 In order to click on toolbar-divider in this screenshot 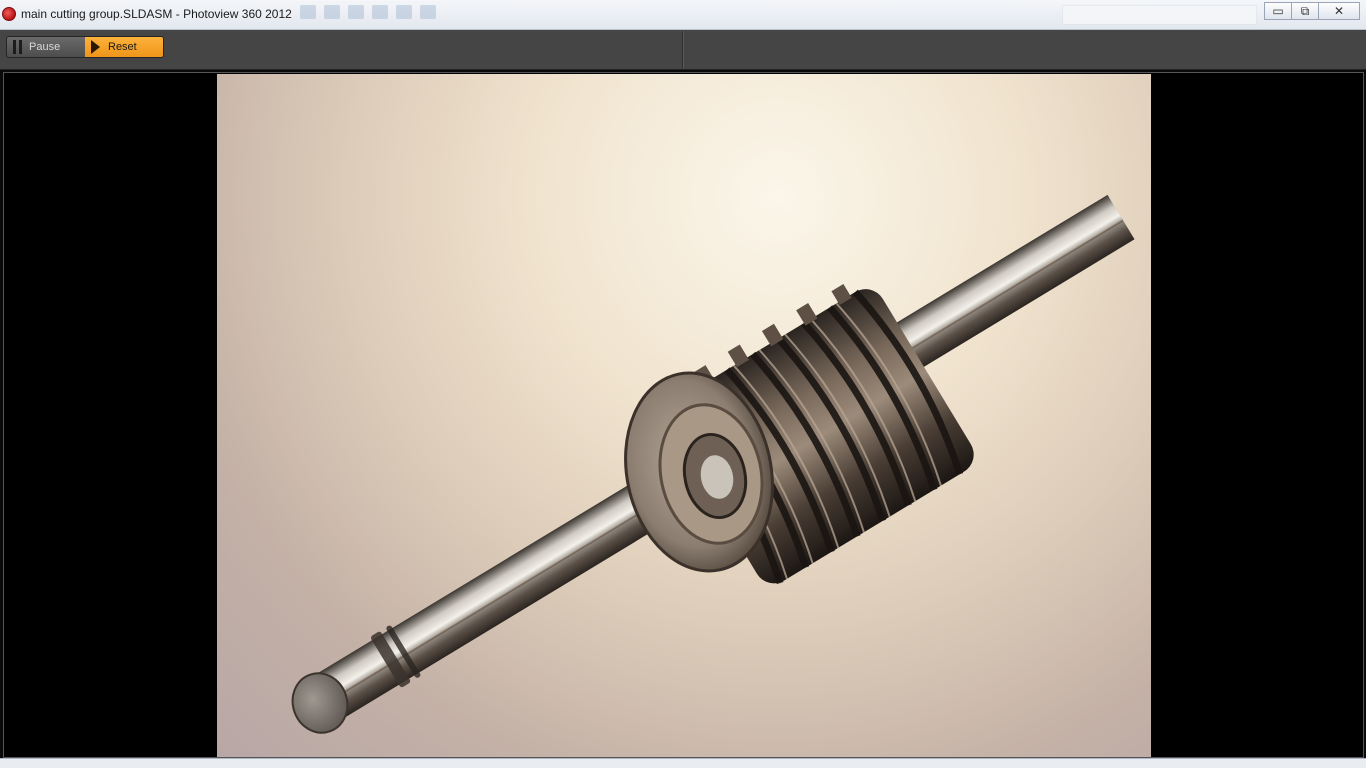, I will do `click(683, 50)`.